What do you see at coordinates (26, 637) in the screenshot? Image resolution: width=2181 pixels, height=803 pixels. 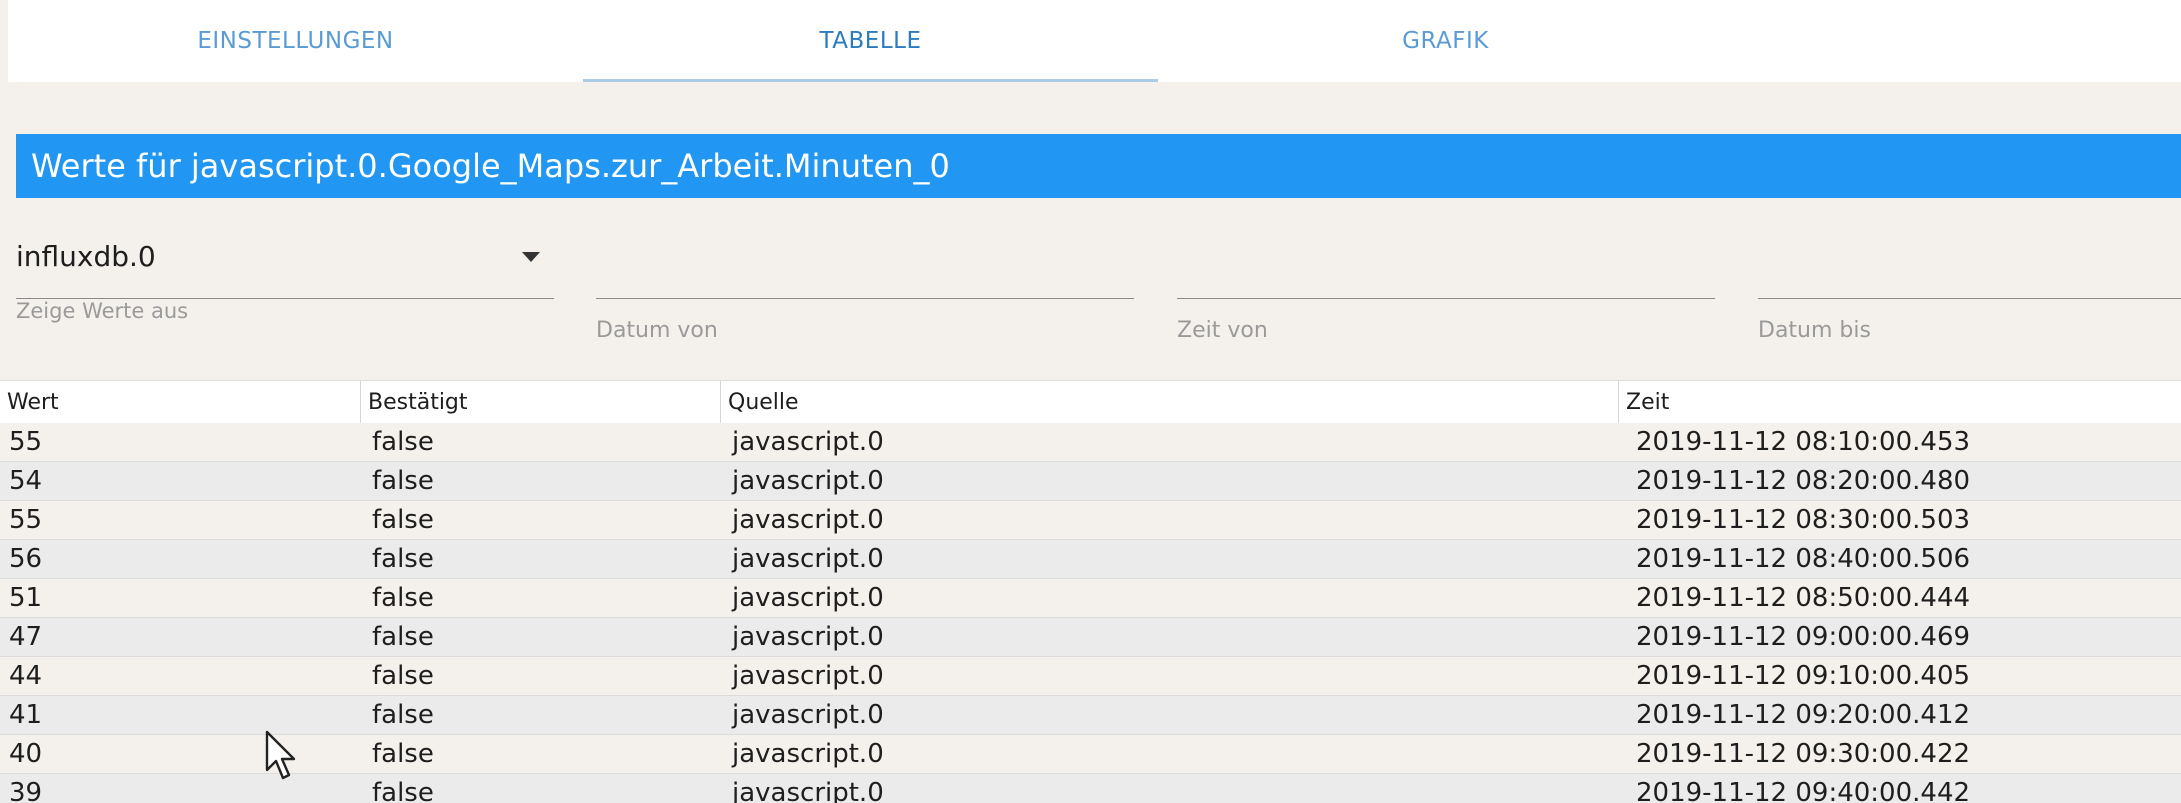 I see `cell-value: 47` at bounding box center [26, 637].